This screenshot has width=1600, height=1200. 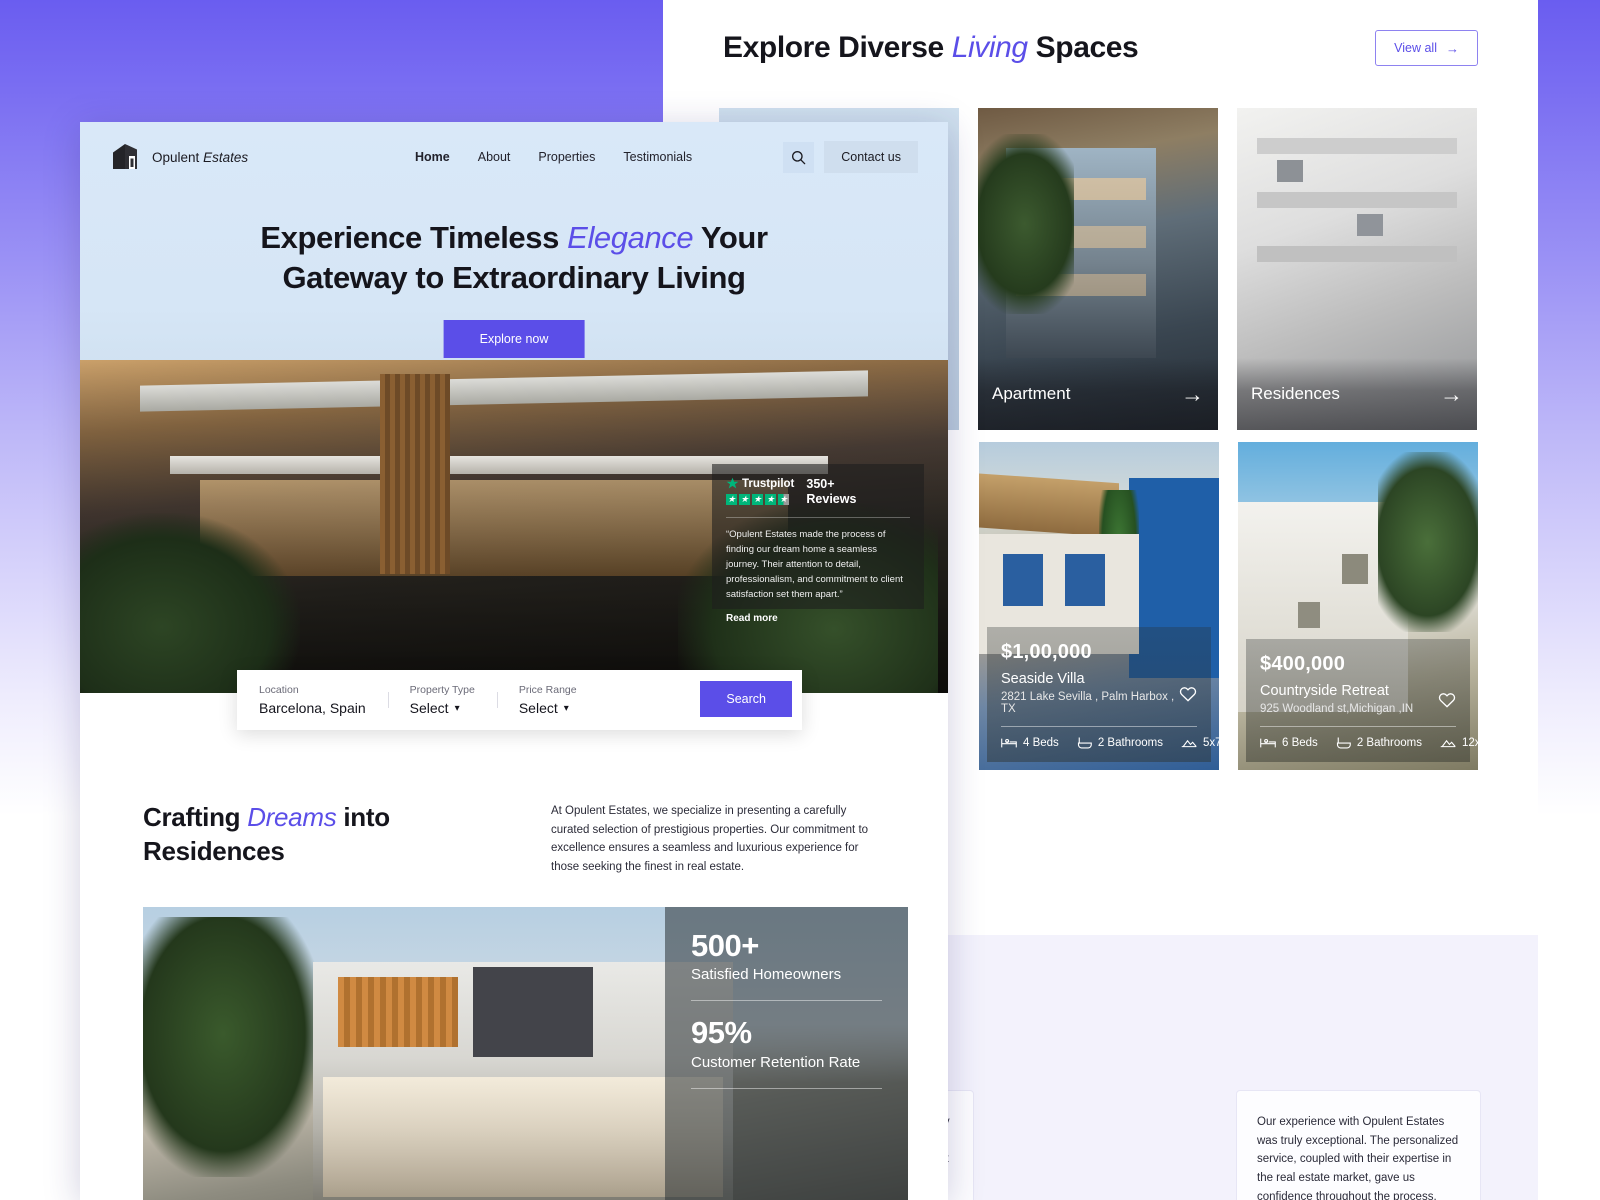 What do you see at coordinates (1303, 664) in the screenshot?
I see `property-price: $400,000` at bounding box center [1303, 664].